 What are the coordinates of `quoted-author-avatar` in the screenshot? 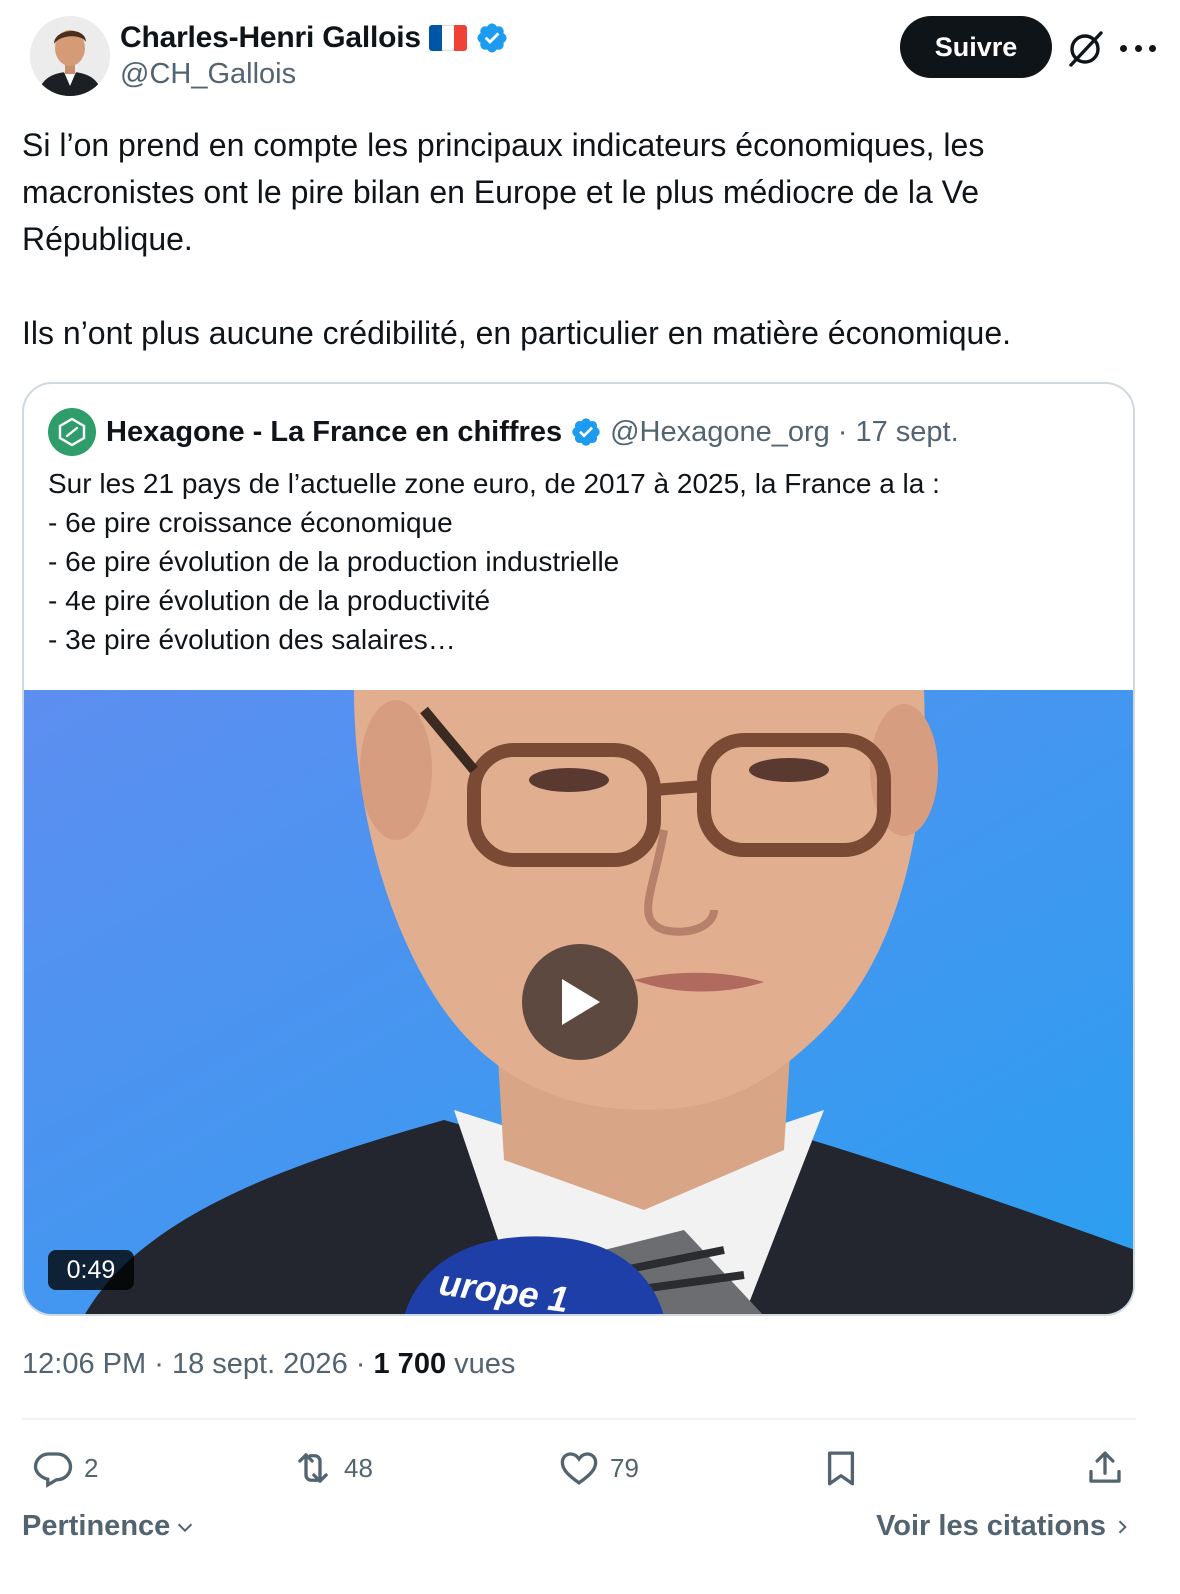 It's located at (72, 432).